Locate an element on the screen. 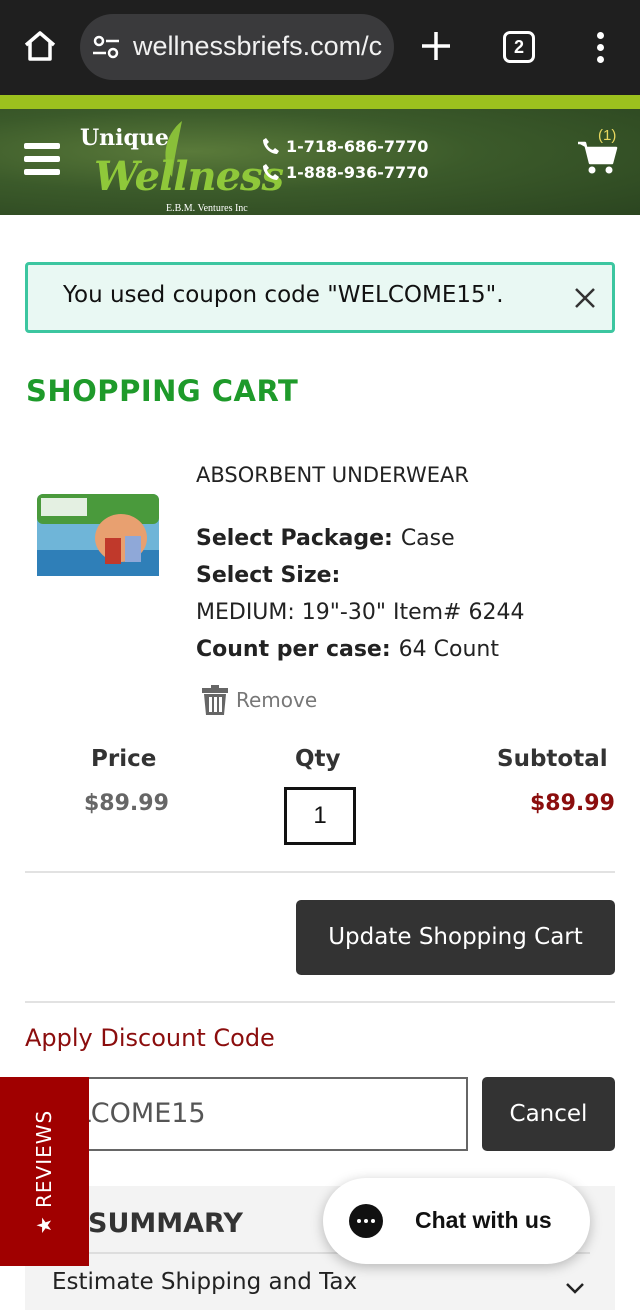 The image size is (640, 1310). cart-count-badge: (1) is located at coordinates (607, 135).